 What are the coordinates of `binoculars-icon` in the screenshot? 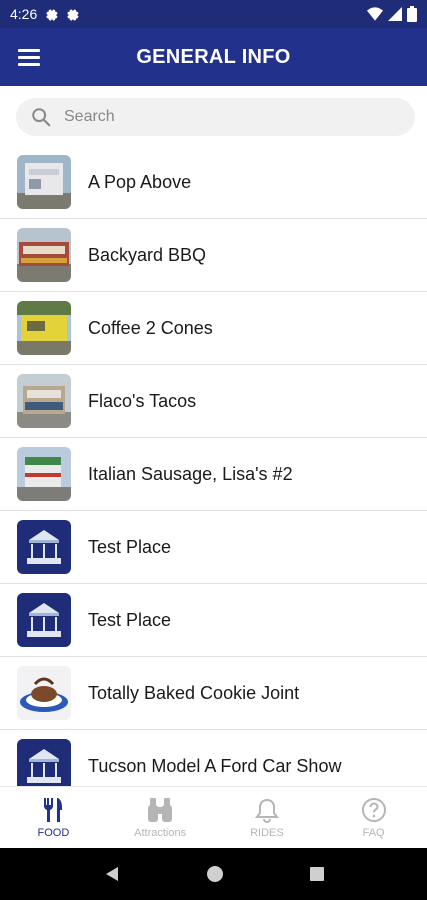 It's located at (160, 809).